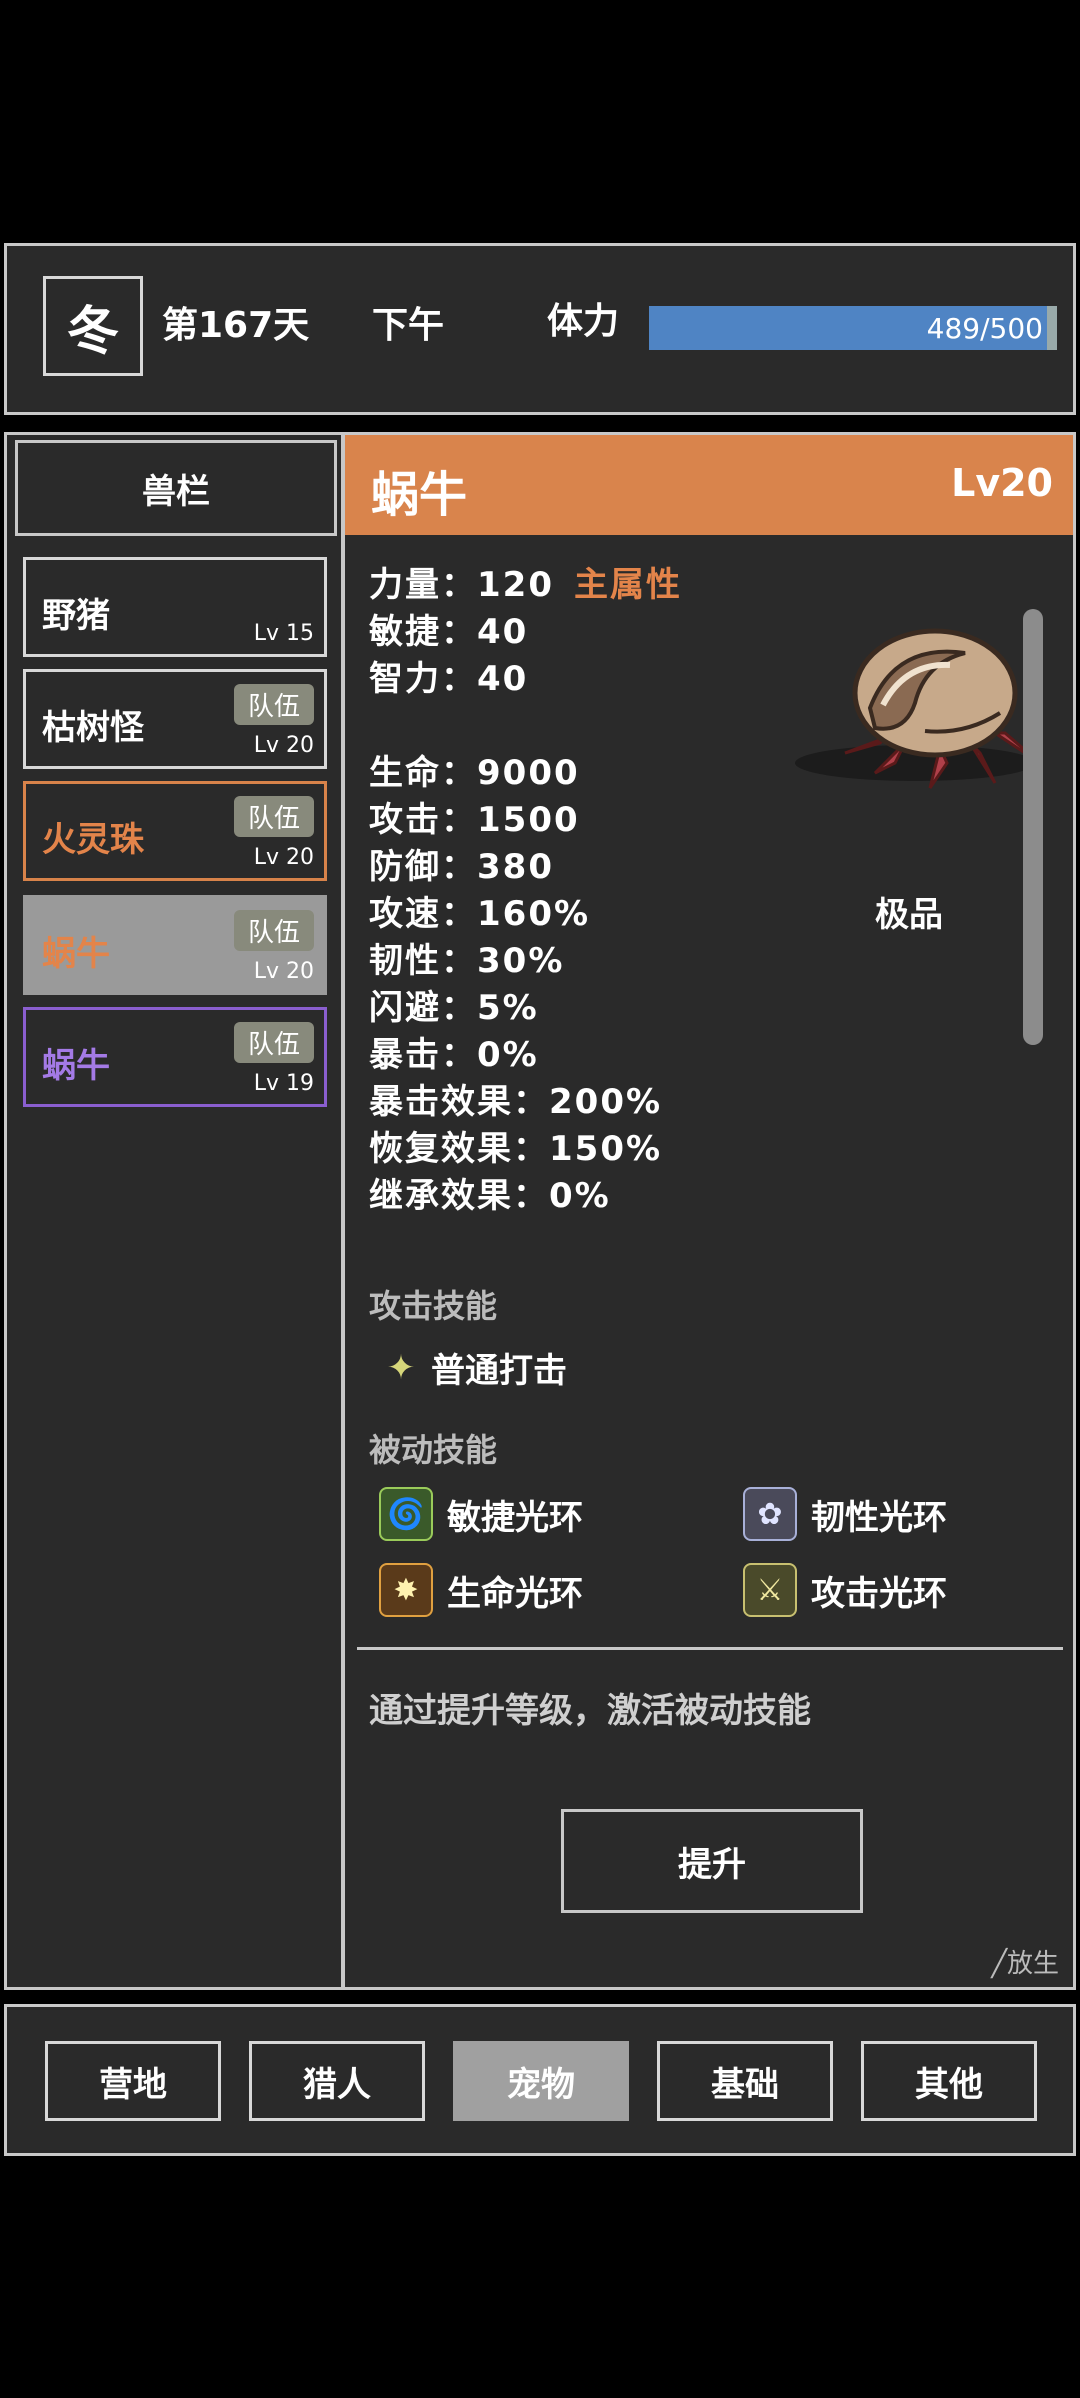 The image size is (1080, 2398). What do you see at coordinates (499, 1371) in the screenshot?
I see `skill-name: 普通打击` at bounding box center [499, 1371].